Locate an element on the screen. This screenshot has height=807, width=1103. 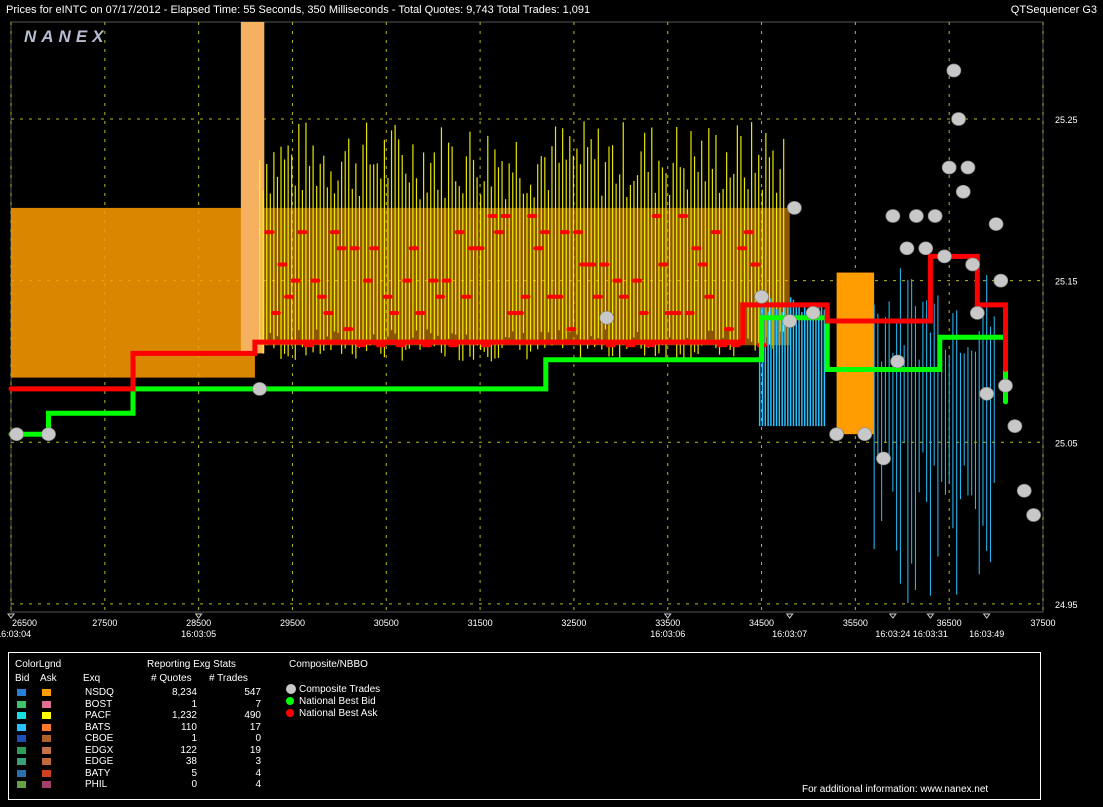
quote-band is located at coordinates (522, 276).